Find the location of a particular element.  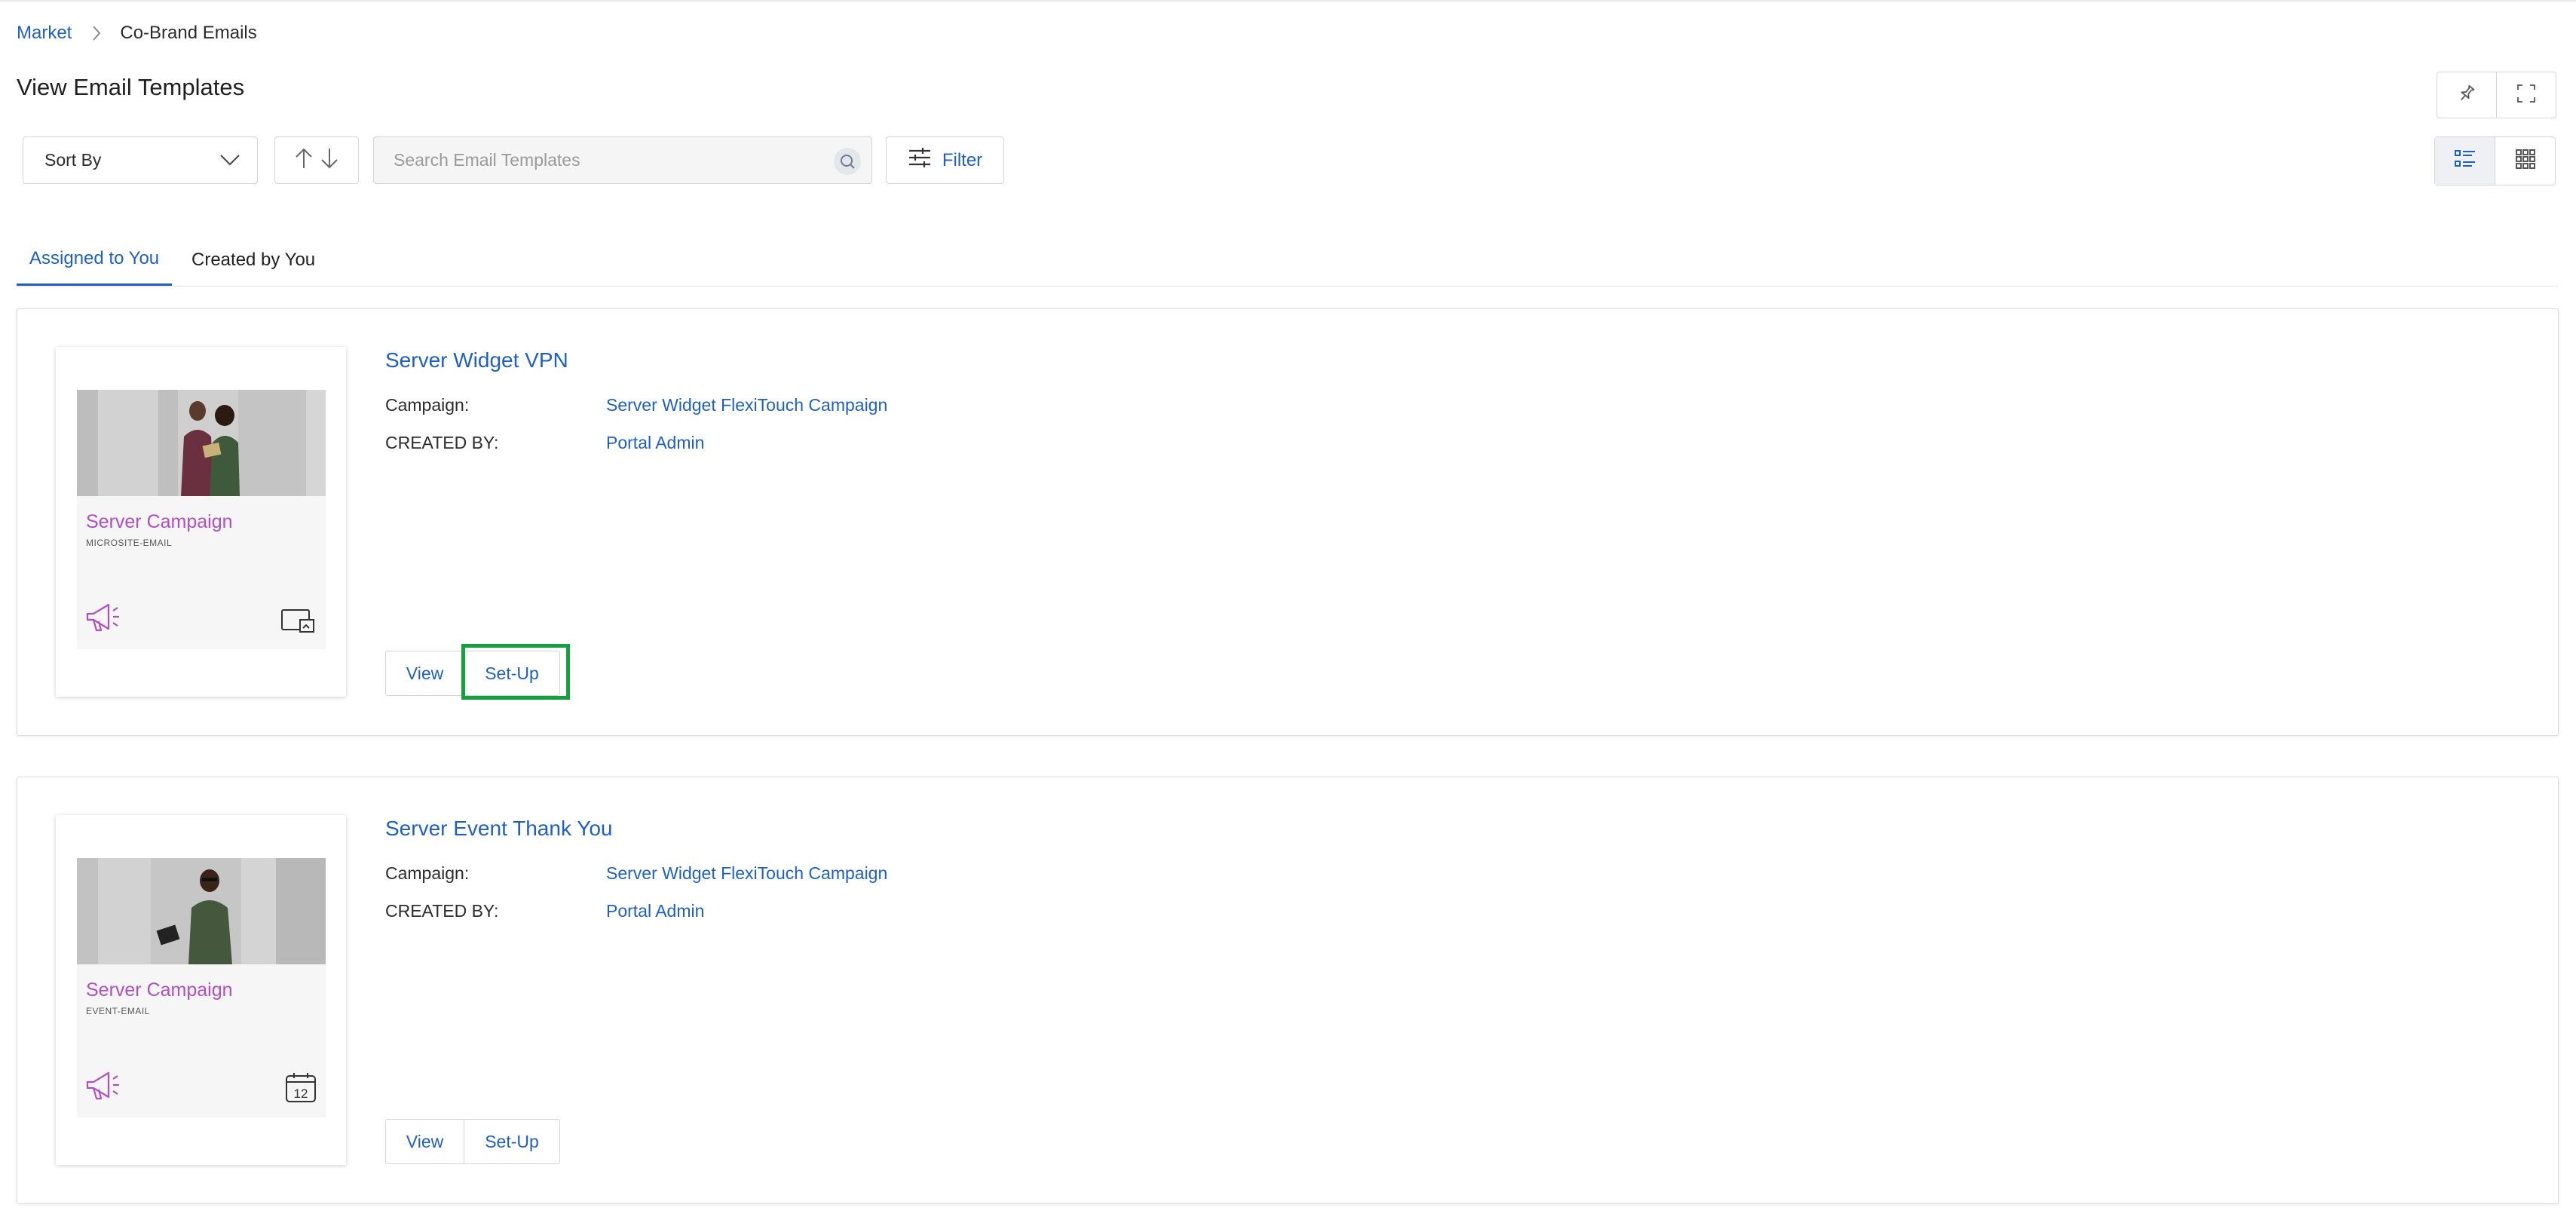

person-photo is located at coordinates (194, 916).